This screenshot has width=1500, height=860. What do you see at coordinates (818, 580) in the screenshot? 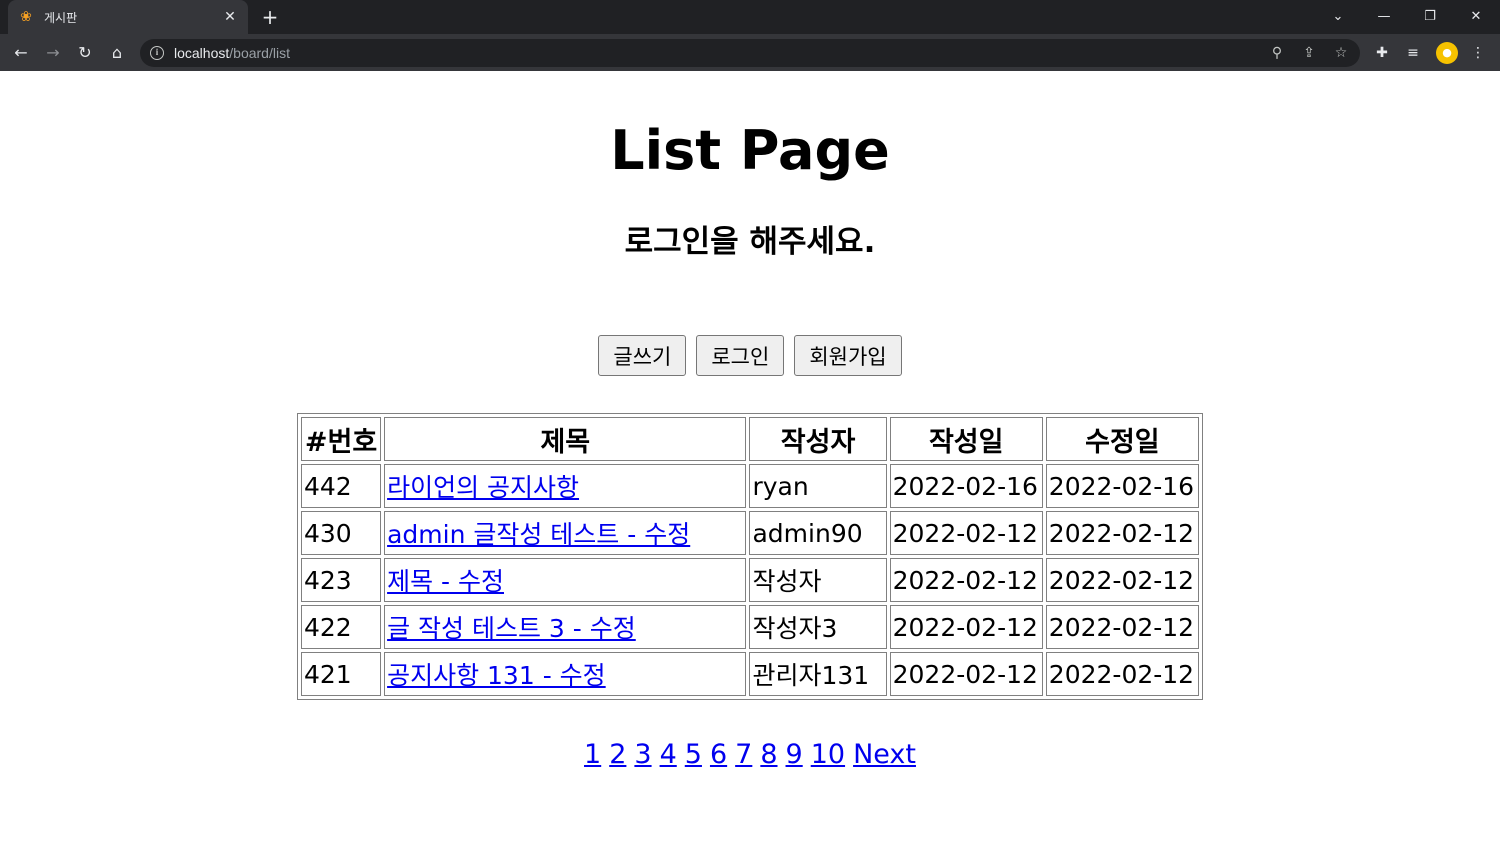
I see `post-writer: 작성자` at bounding box center [818, 580].